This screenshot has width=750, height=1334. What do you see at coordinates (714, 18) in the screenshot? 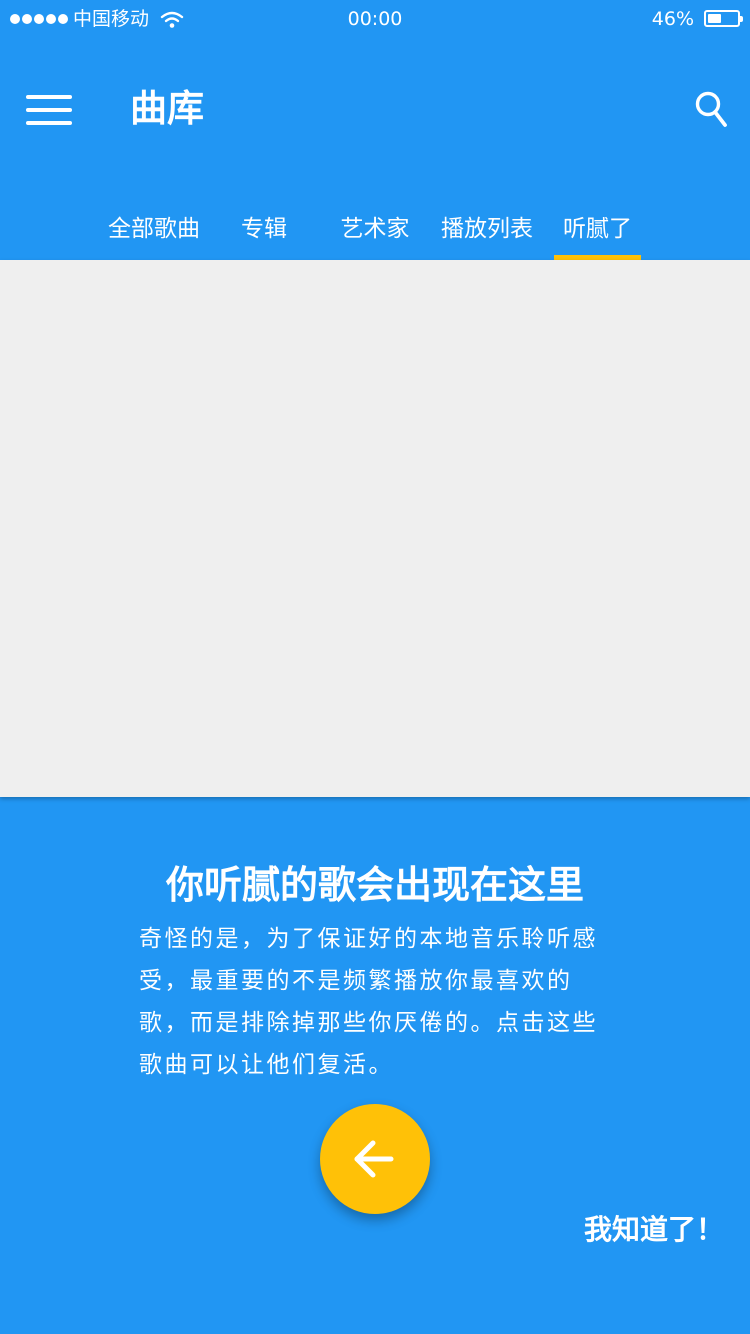
I see `battery-fill` at bounding box center [714, 18].